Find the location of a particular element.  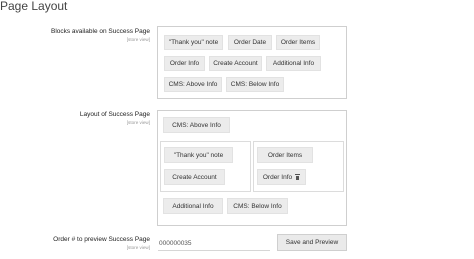

chip-additional-info: Additional Info is located at coordinates (293, 63).